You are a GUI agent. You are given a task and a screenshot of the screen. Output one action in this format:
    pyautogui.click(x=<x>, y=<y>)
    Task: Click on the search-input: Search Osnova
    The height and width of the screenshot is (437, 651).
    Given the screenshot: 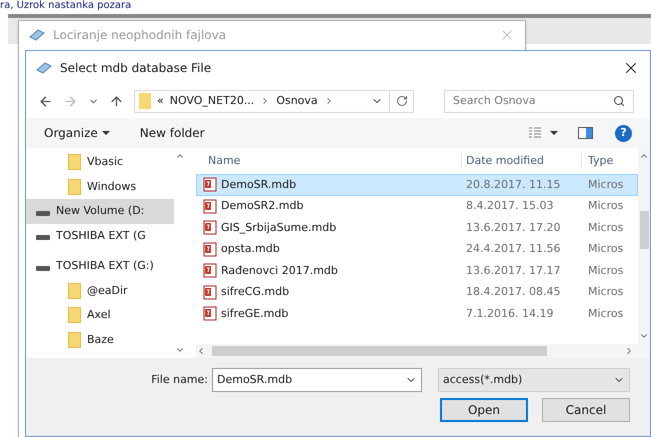 What is the action you would take?
    pyautogui.click(x=533, y=101)
    